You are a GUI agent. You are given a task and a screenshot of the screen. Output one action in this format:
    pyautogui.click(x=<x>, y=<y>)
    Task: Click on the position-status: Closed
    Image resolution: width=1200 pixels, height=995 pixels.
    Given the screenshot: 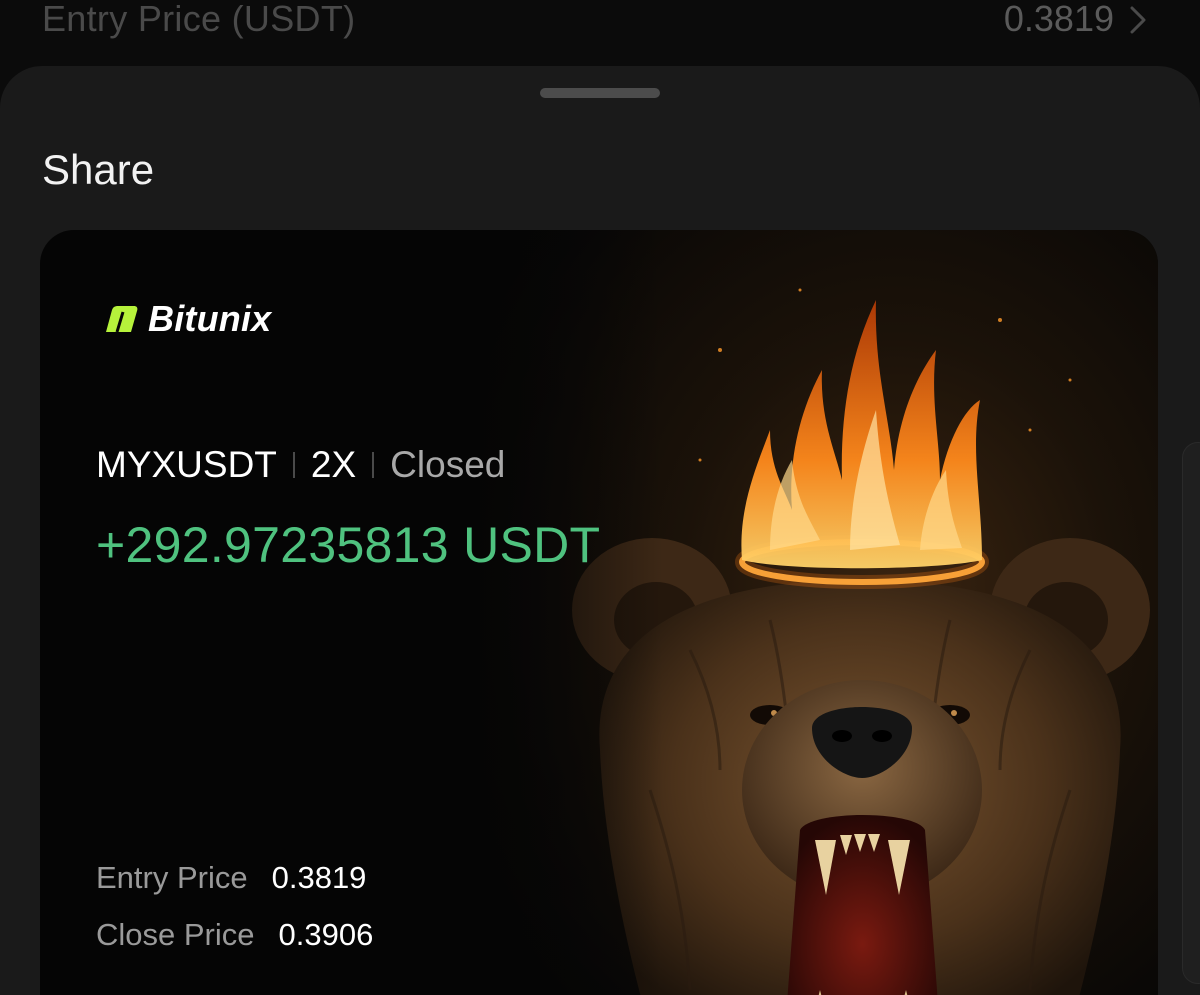 What is the action you would take?
    pyautogui.click(x=448, y=464)
    